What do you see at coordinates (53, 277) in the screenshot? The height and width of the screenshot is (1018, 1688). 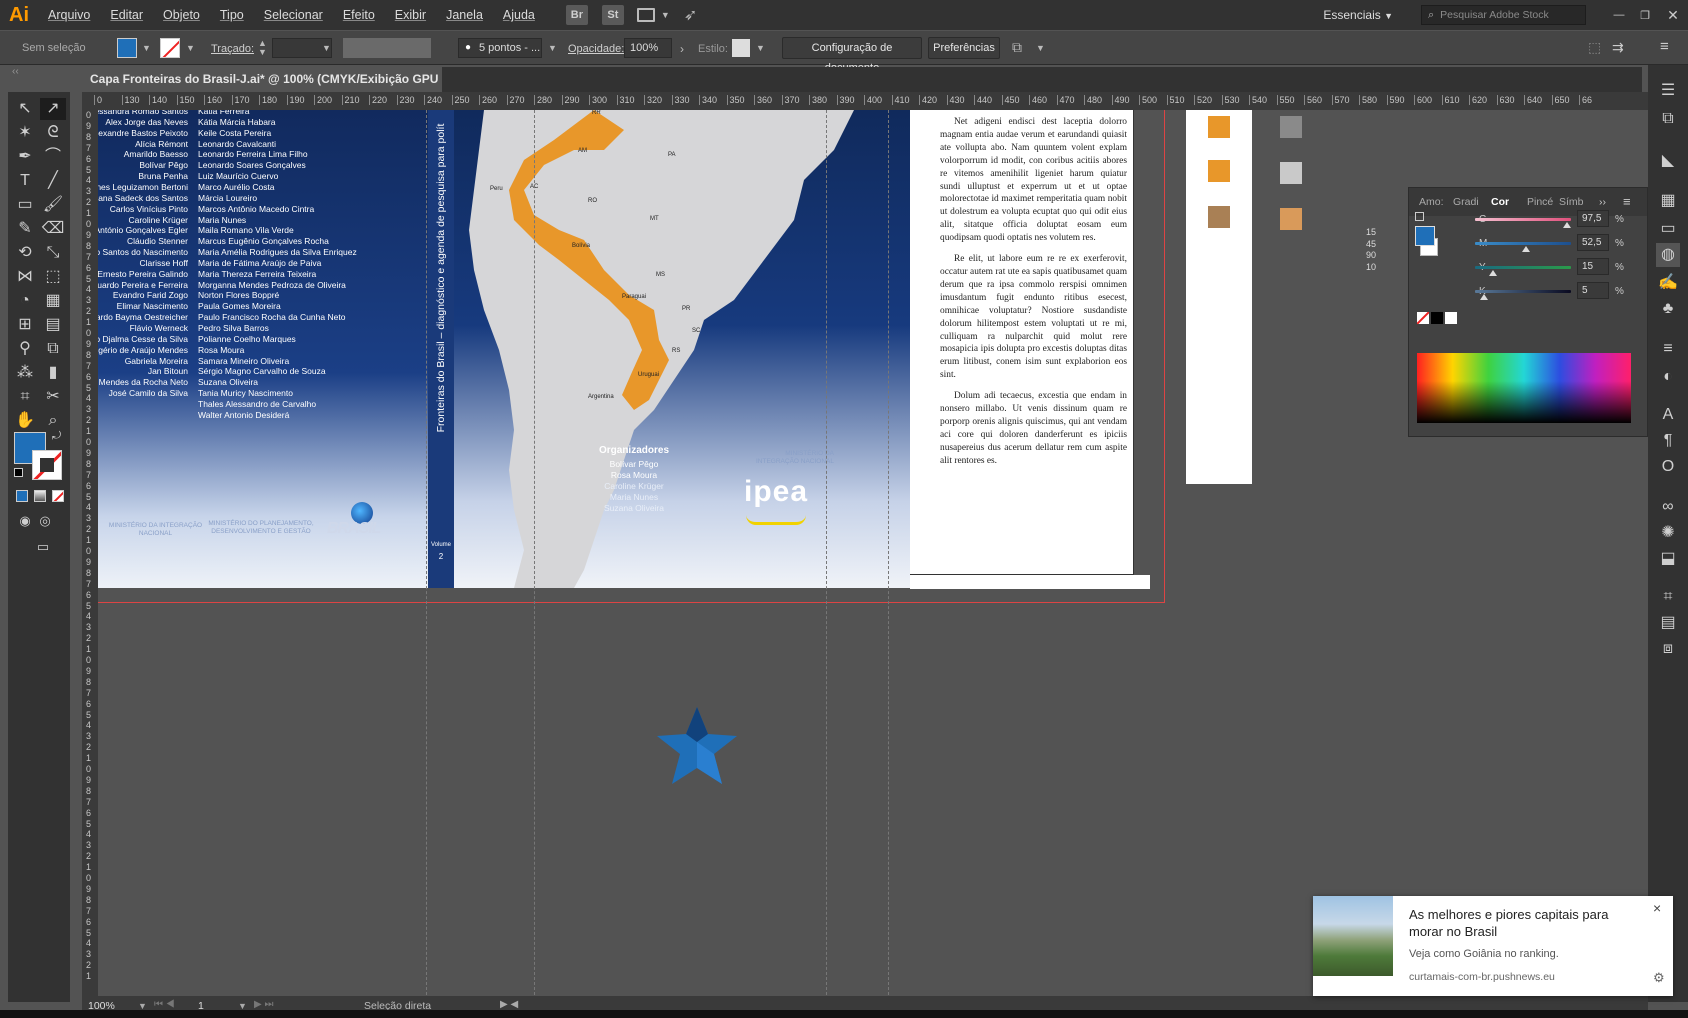 I see `free-transform-tool-icon: ⬚` at bounding box center [53, 277].